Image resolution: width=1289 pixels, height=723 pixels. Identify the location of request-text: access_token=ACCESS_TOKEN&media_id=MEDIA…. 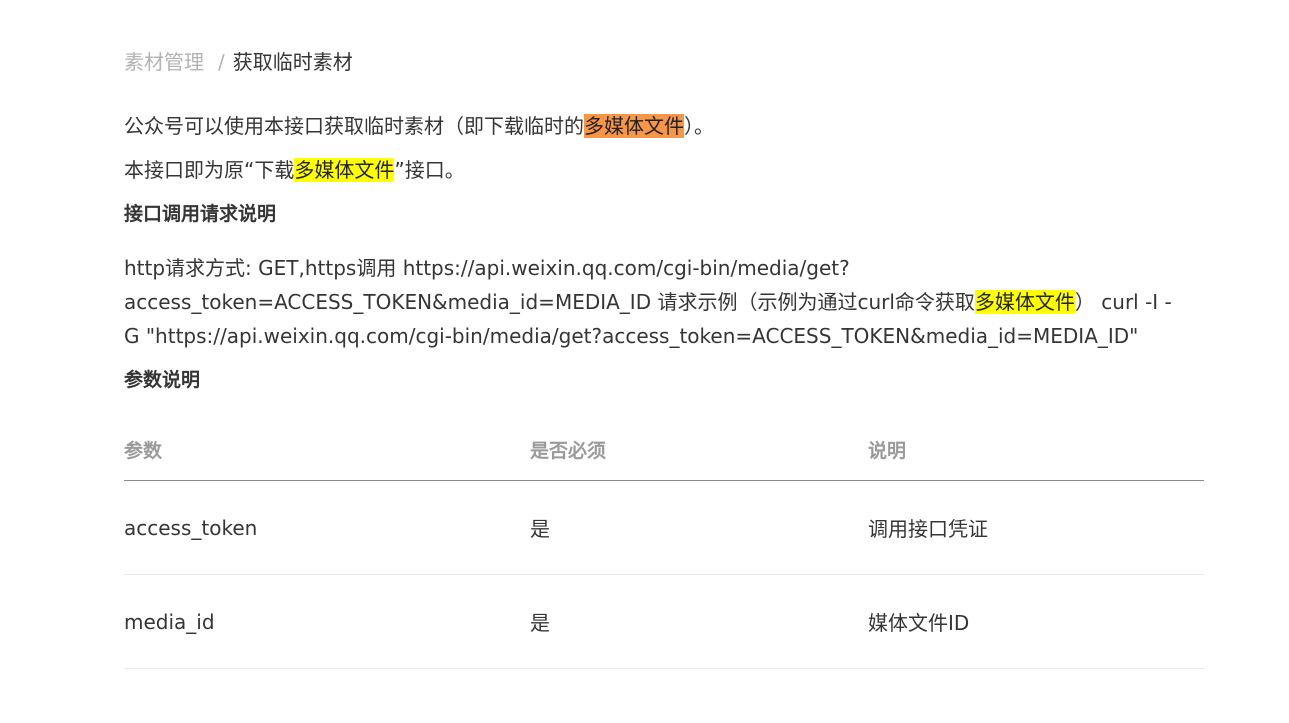
(549, 302).